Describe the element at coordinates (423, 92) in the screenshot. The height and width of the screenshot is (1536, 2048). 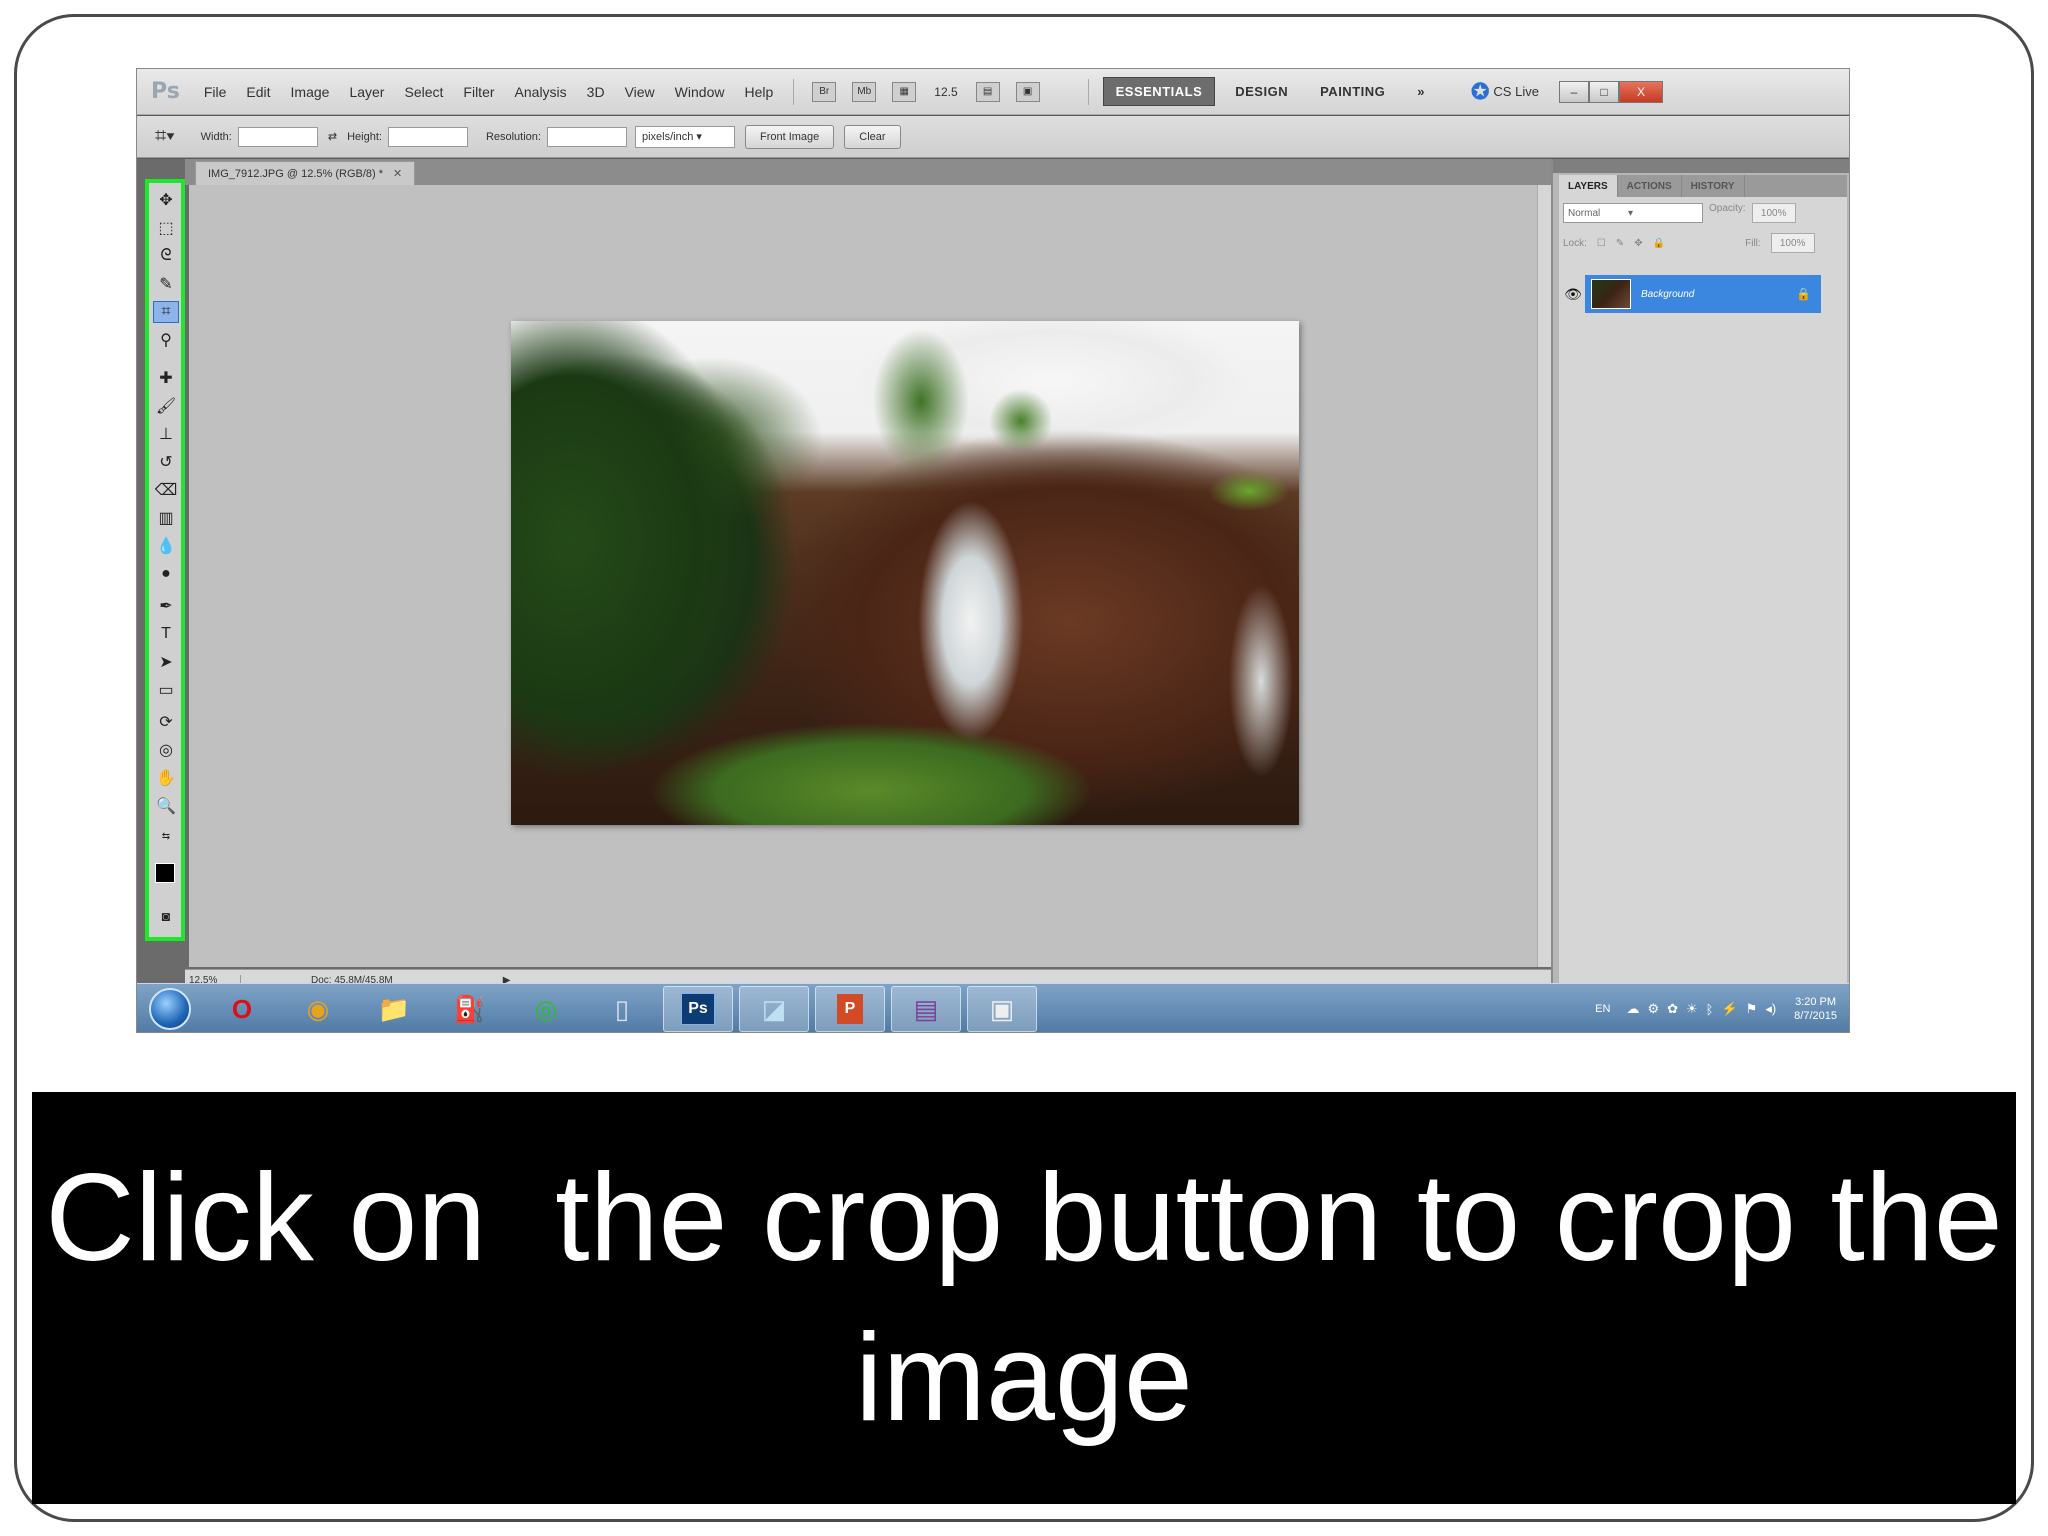
I see `menu-select: Select` at that location.